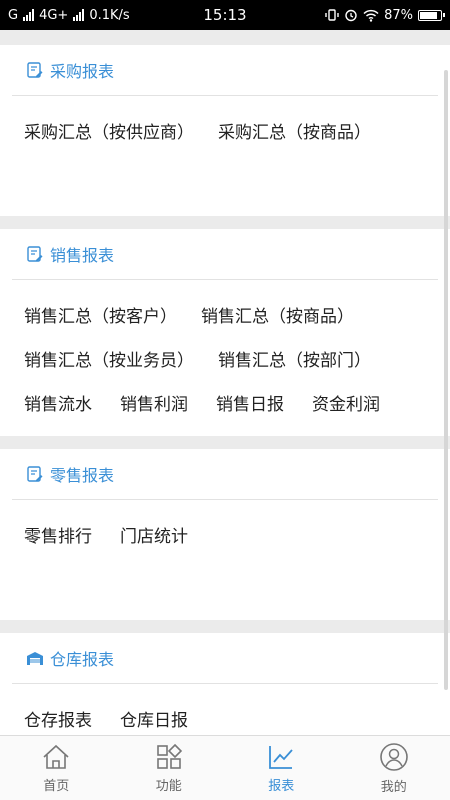 The height and width of the screenshot is (800, 450). What do you see at coordinates (225, 474) in the screenshot?
I see `section-header-retail: 零售报表` at bounding box center [225, 474].